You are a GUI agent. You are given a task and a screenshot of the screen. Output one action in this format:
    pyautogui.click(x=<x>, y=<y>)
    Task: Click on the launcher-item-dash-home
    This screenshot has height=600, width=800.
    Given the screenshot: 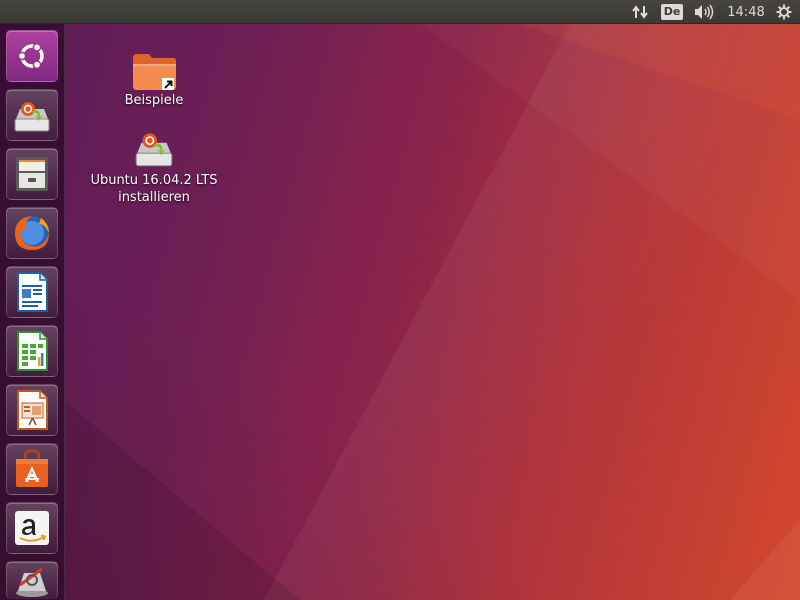 What is the action you would take?
    pyautogui.click(x=32, y=56)
    